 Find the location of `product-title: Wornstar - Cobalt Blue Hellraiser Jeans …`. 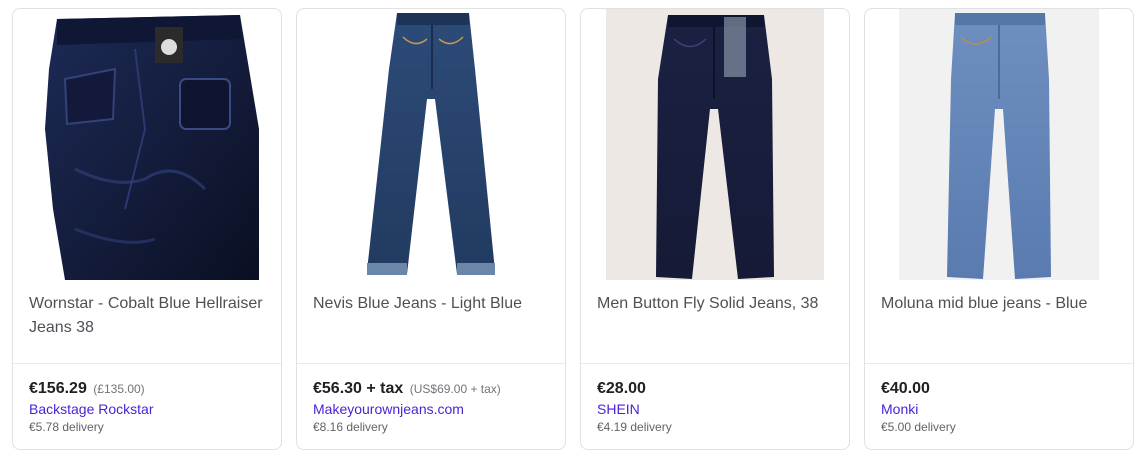

product-title: Wornstar - Cobalt Blue Hellraiser Jeans … is located at coordinates (147, 316).